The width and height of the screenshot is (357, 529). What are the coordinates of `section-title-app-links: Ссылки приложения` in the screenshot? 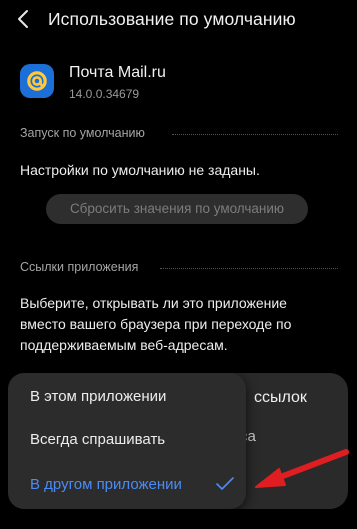 It's located at (79, 267).